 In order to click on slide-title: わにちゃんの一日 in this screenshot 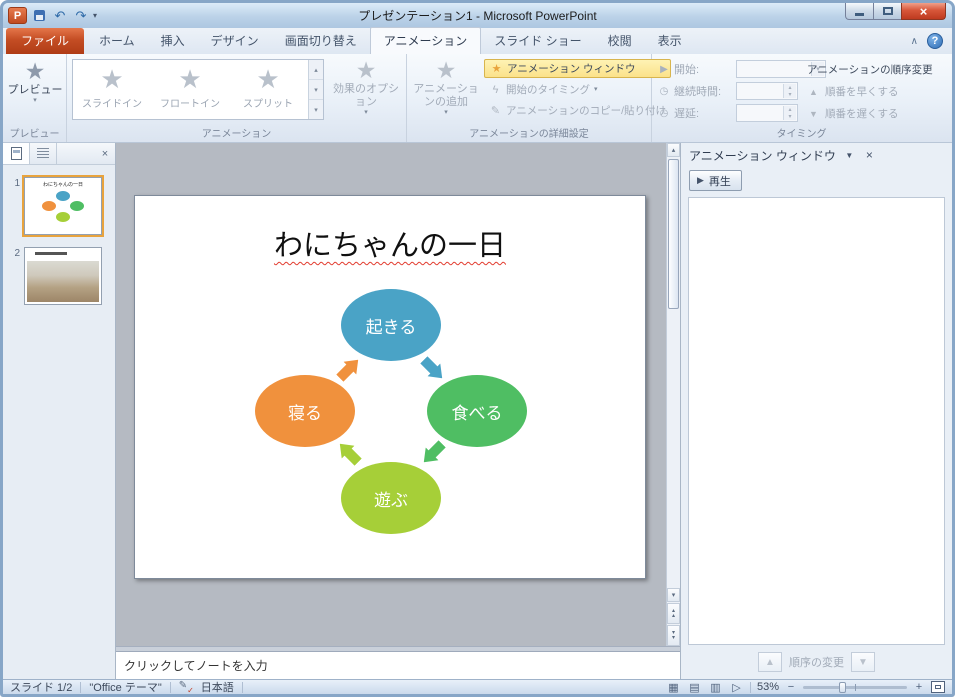, I will do `click(390, 243)`.